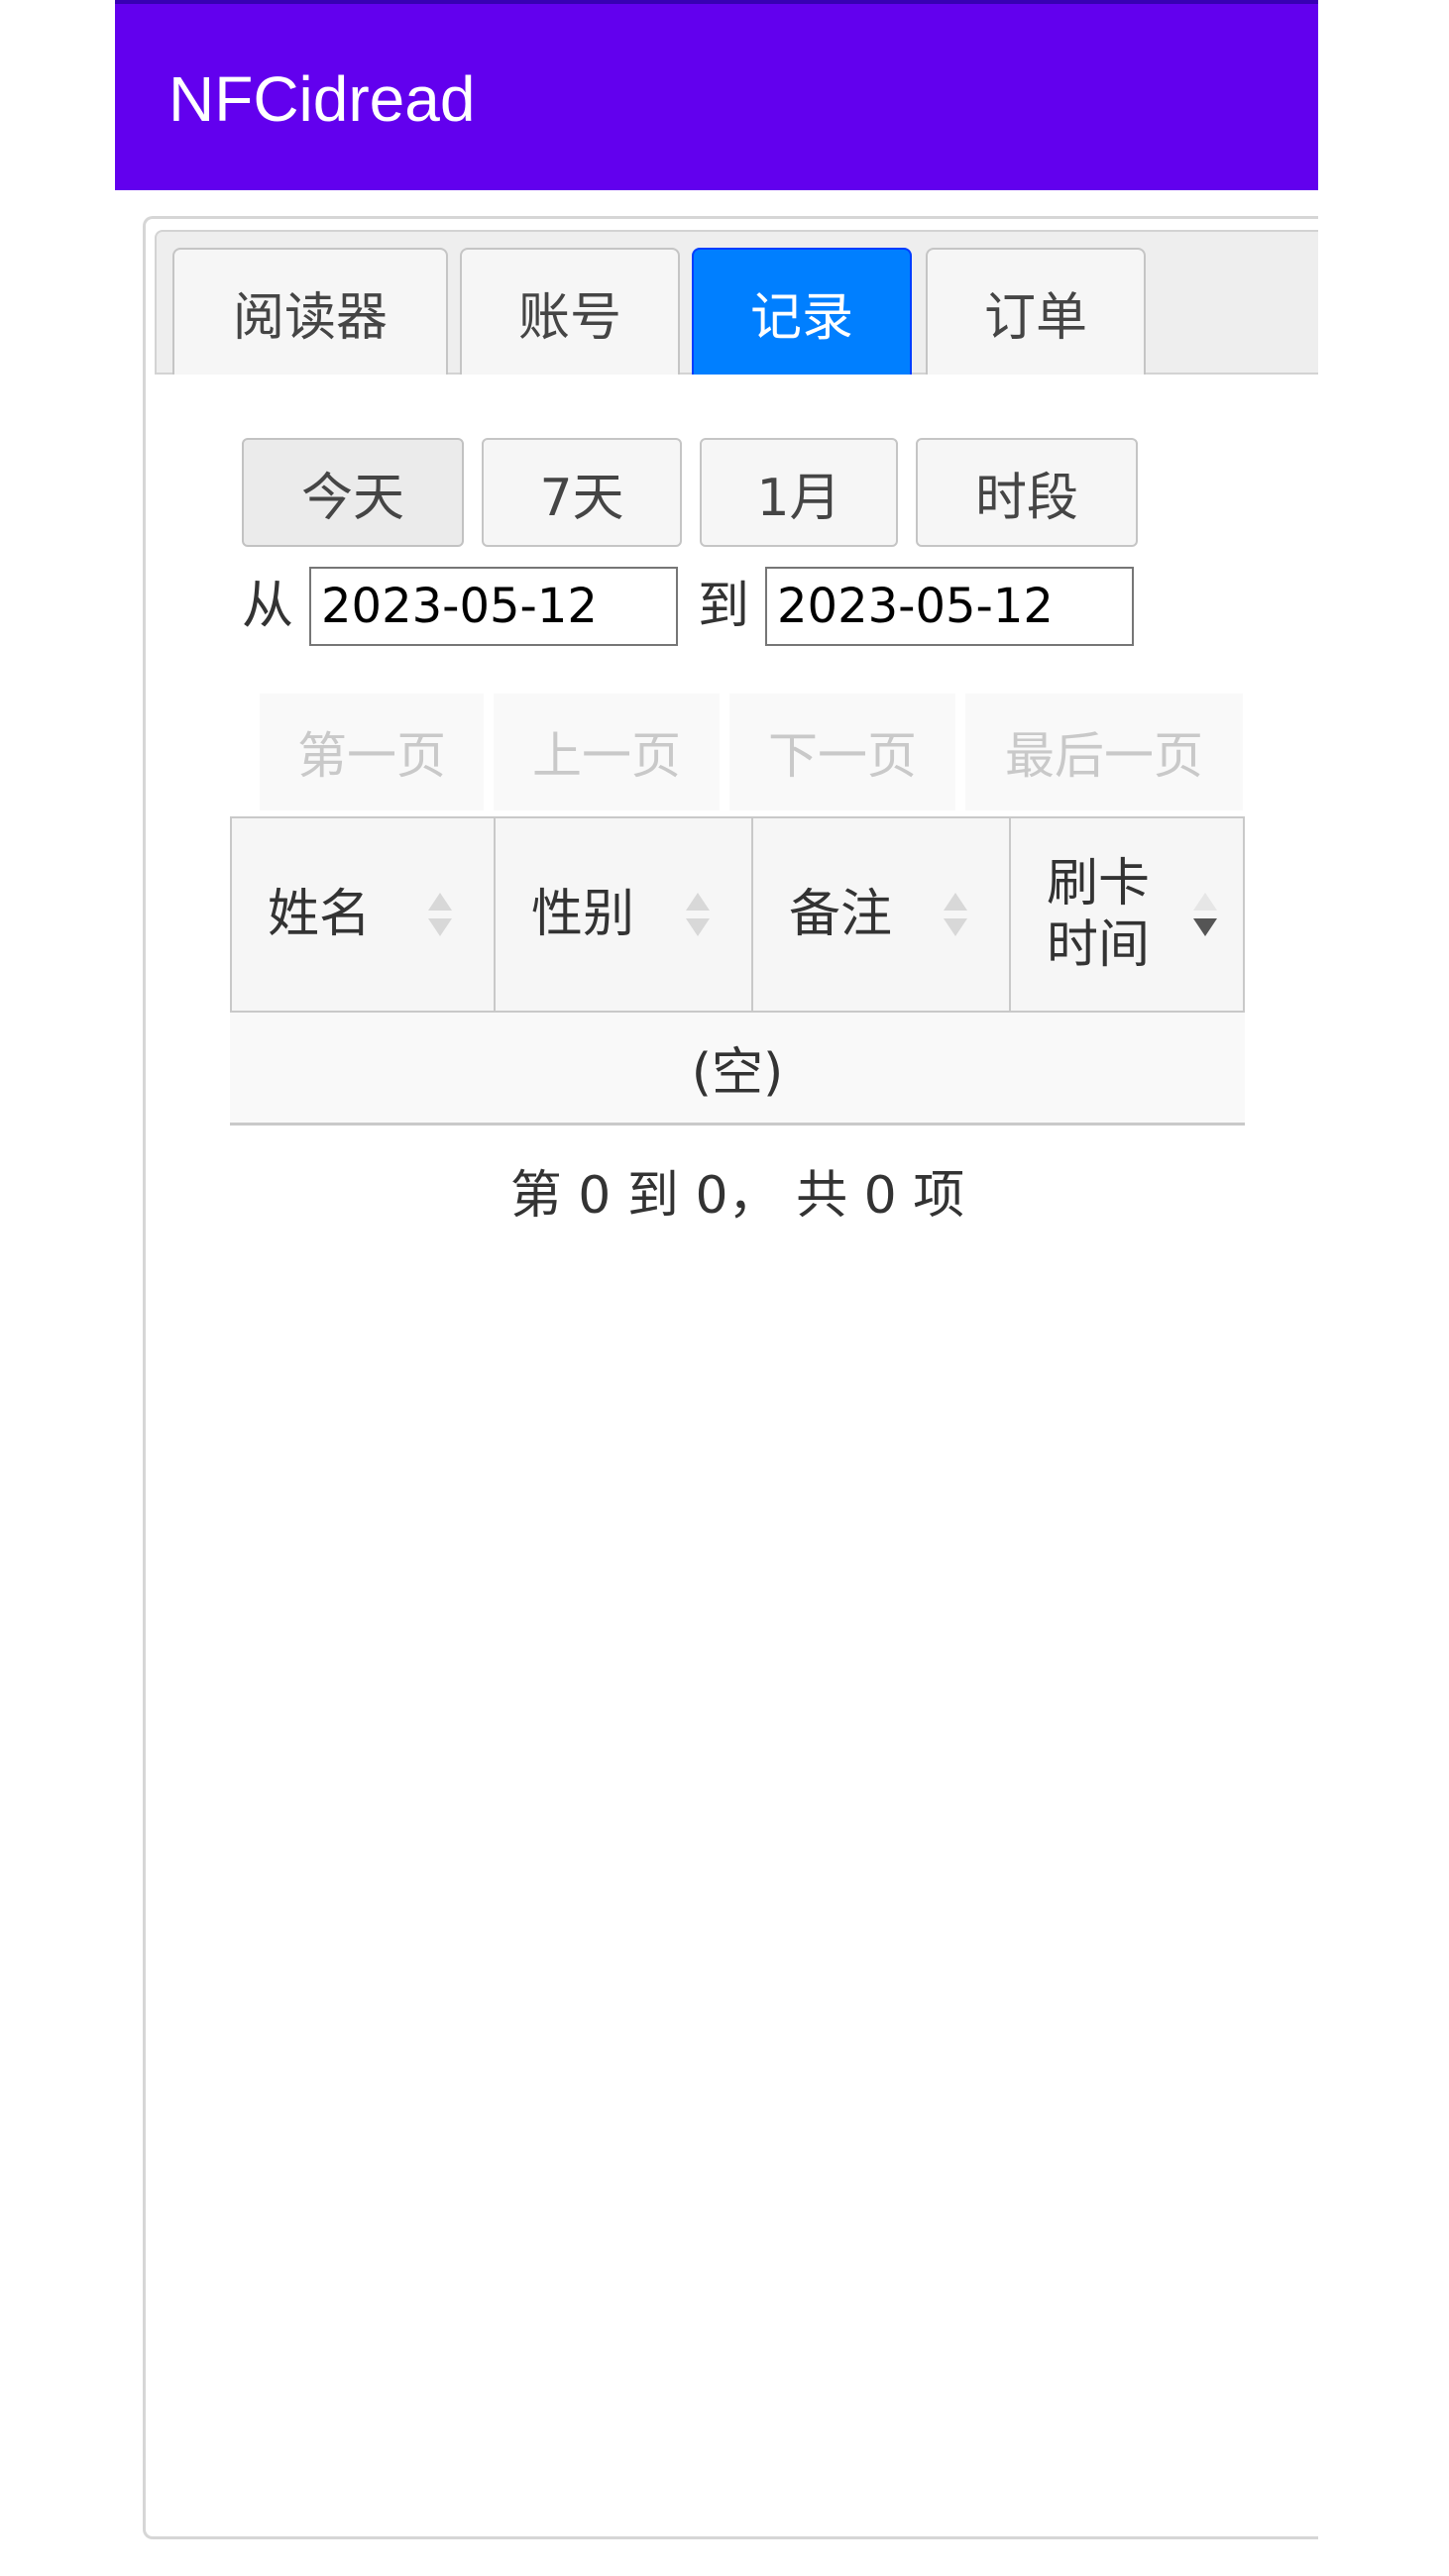 The width and height of the screenshot is (1449, 2576). Describe the element at coordinates (268, 607) in the screenshot. I see `from-label: 从` at that location.